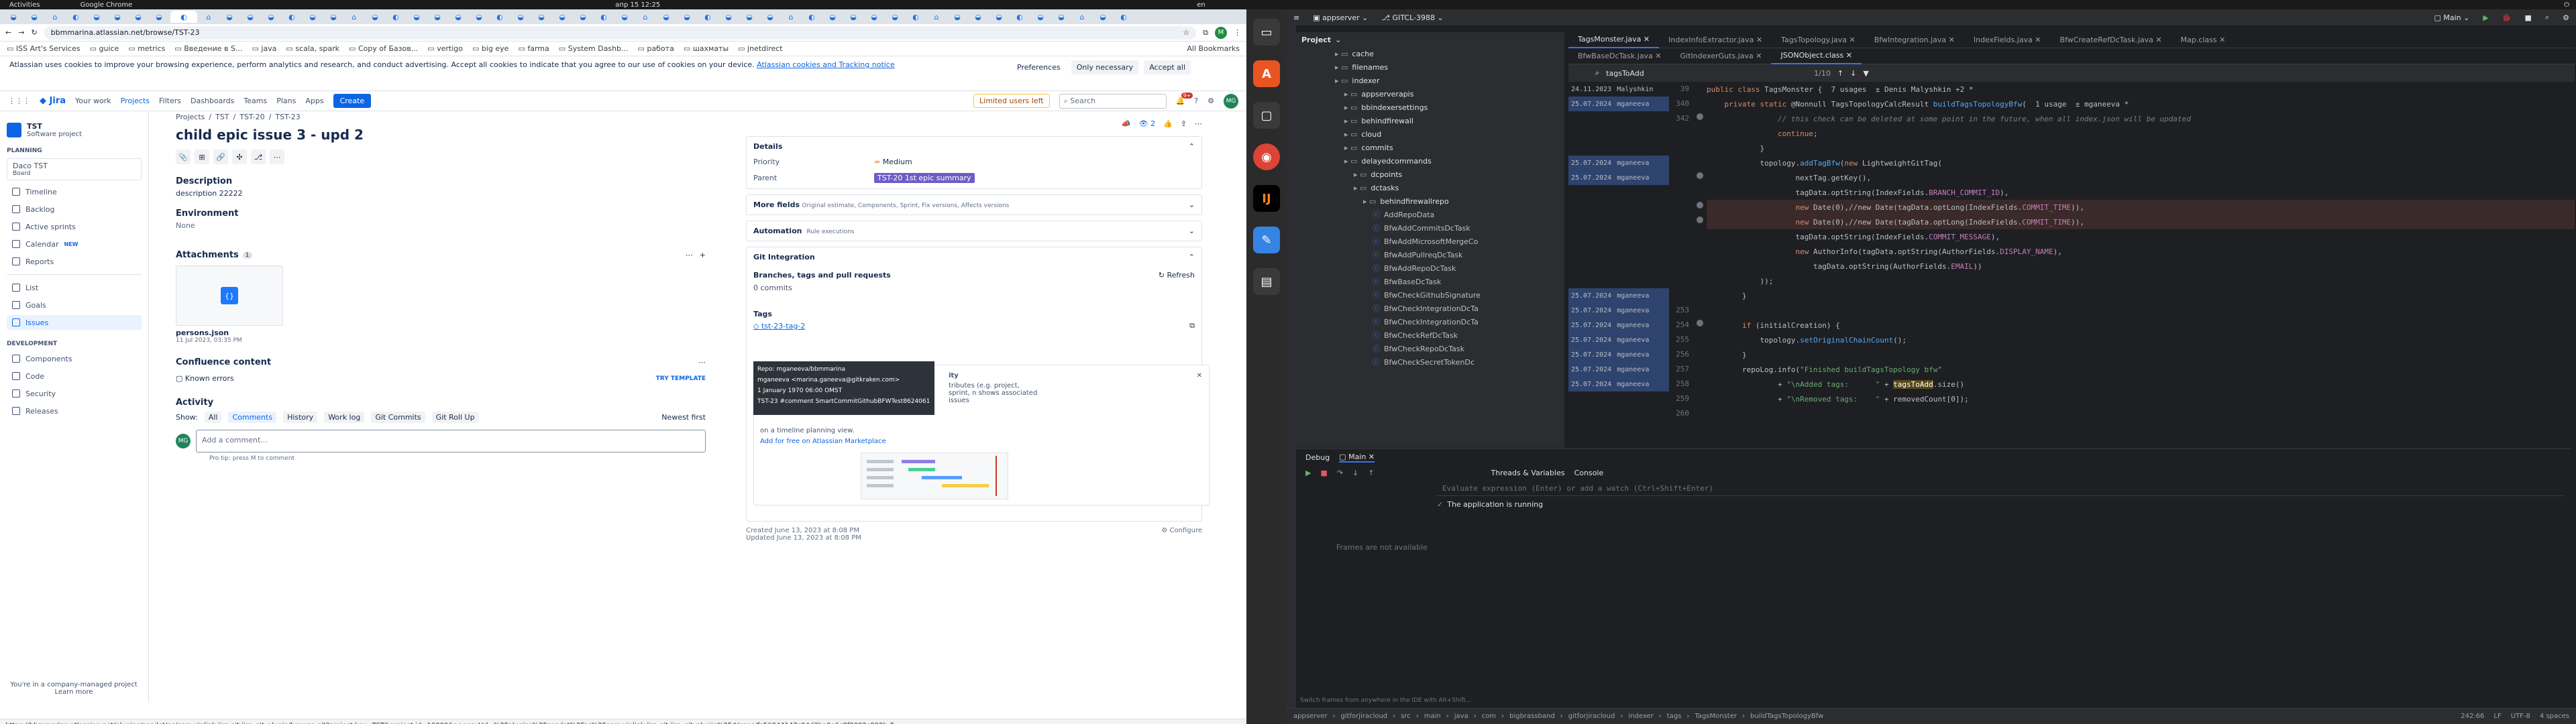  What do you see at coordinates (1445, 228) in the screenshot?
I see `tree-row: ⓒ BfwAddCommitsDcTask` at bounding box center [1445, 228].